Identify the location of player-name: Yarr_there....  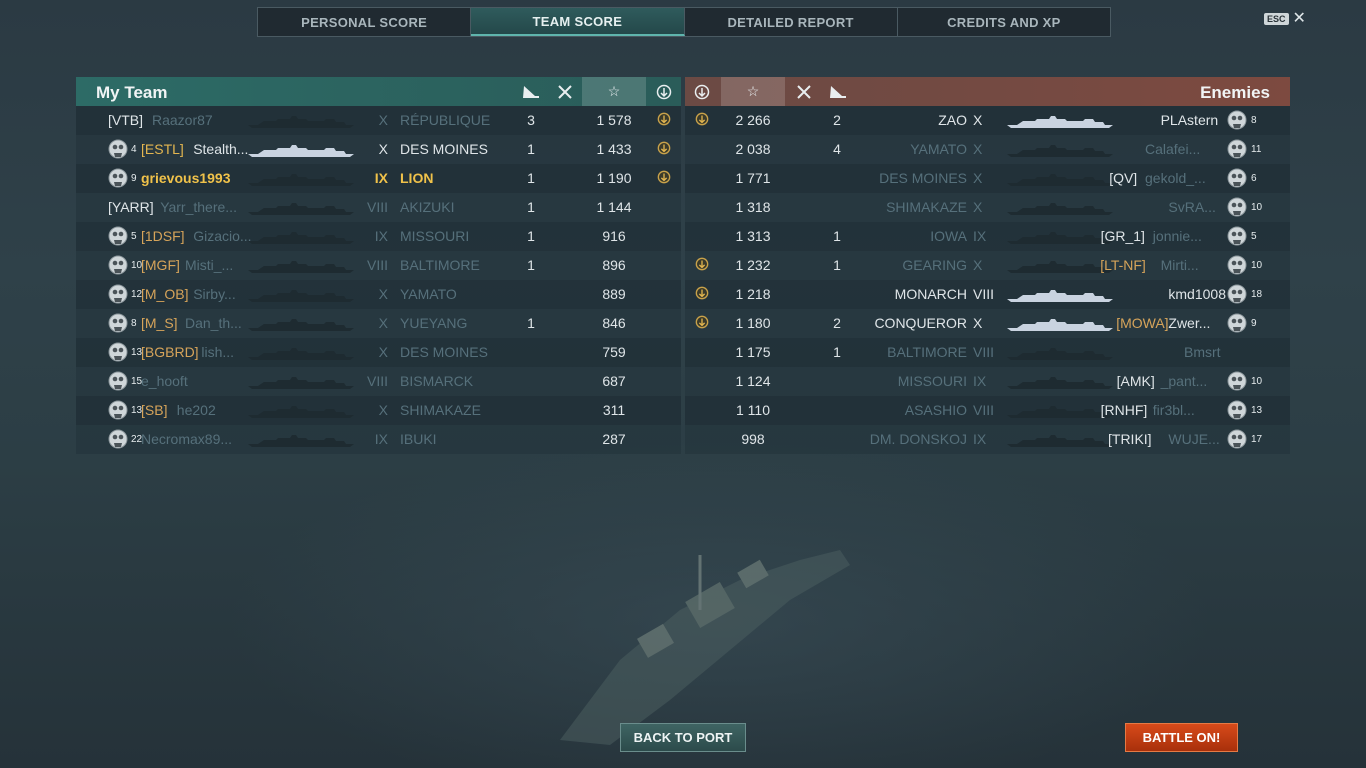
(198, 207).